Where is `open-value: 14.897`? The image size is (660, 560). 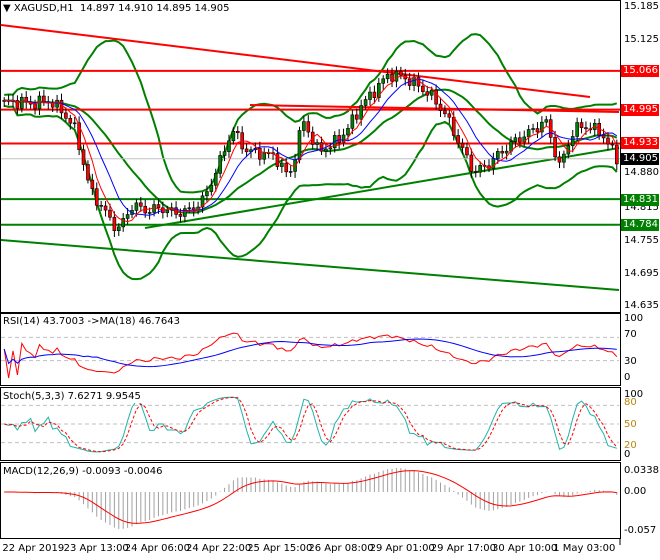 open-value: 14.897 is located at coordinates (97, 8).